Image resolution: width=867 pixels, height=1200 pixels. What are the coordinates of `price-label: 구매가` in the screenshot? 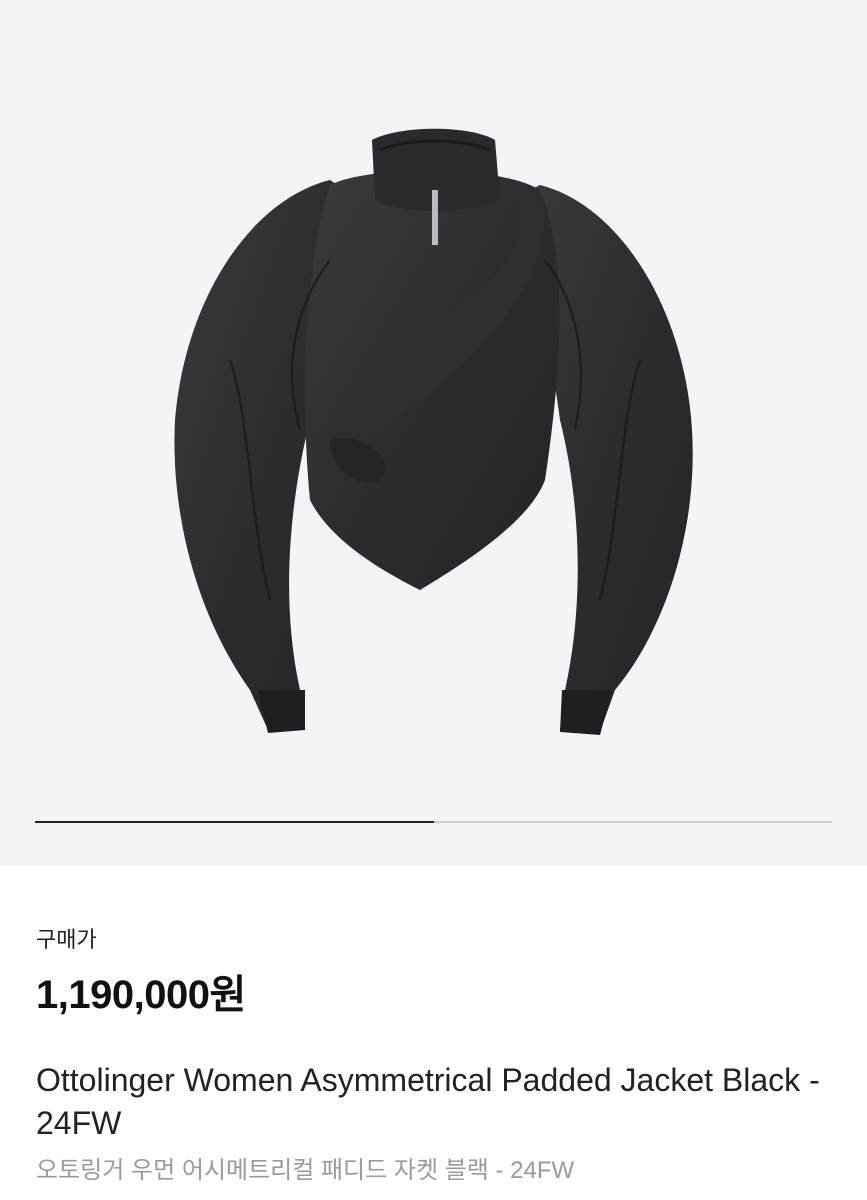 It's located at (66, 939).